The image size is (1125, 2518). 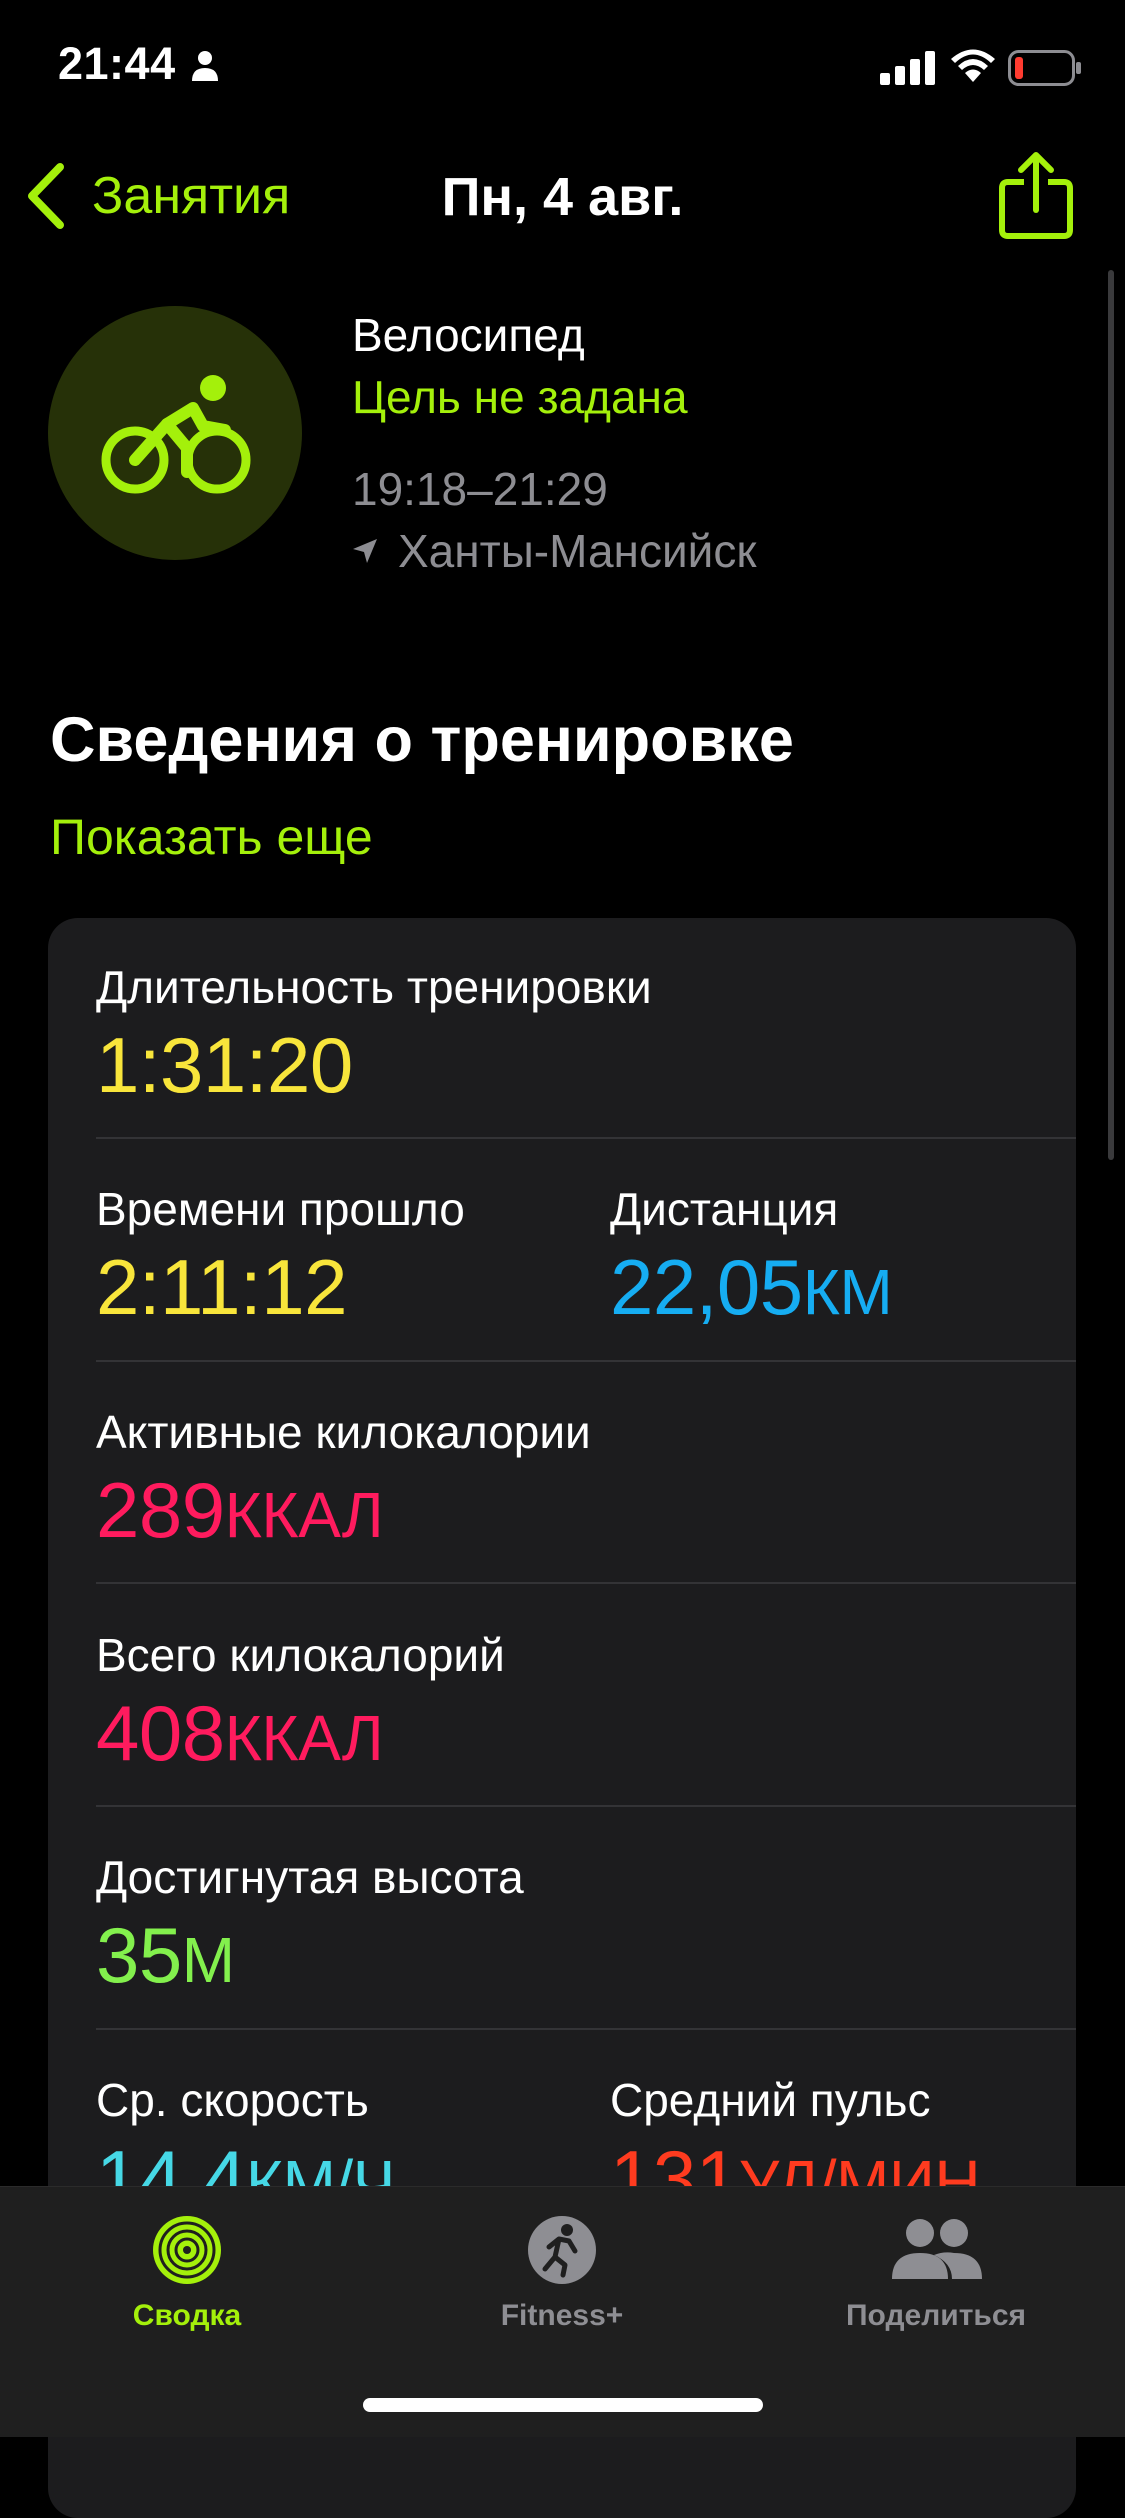 I want to click on tab-label: Поделиться, so click(x=936, y=2315).